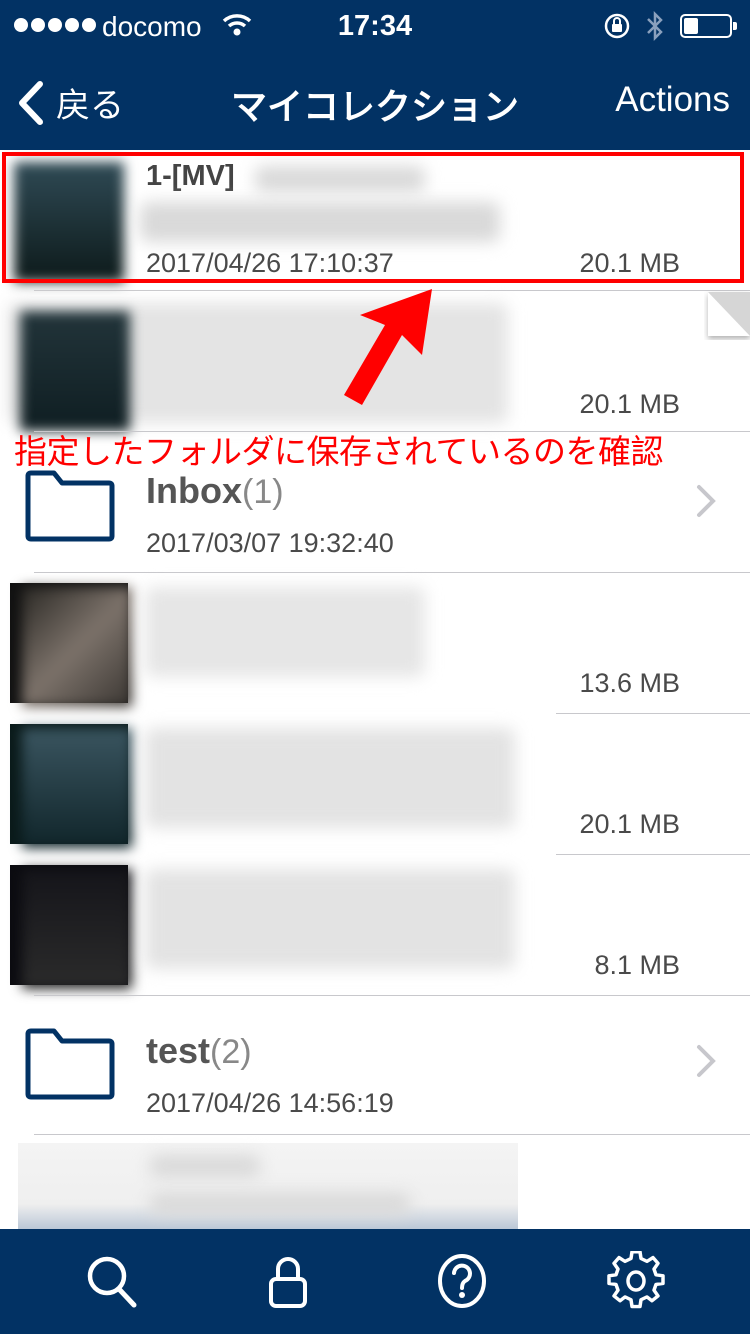 The image size is (750, 1334). I want to click on help-icon, so click(462, 1281).